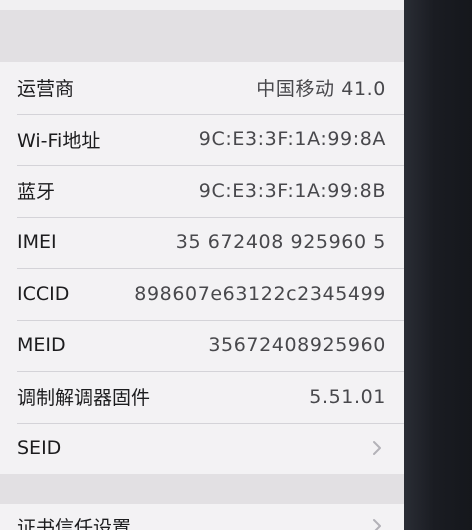 This screenshot has width=472, height=530. What do you see at coordinates (202, 448) in the screenshot?
I see `seid-row: SEID` at bounding box center [202, 448].